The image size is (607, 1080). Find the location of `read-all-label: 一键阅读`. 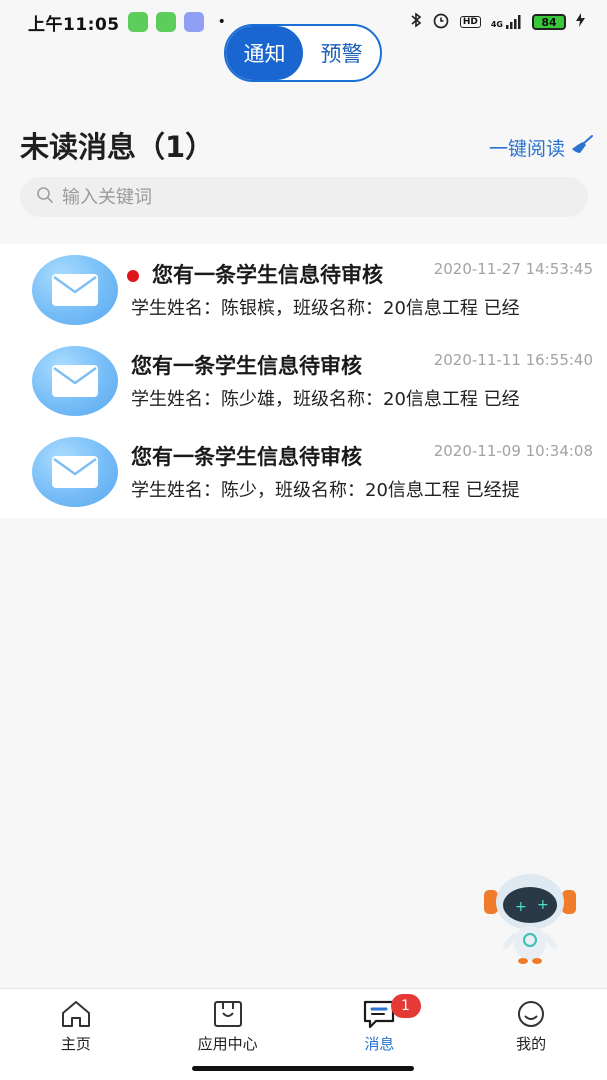

read-all-label: 一键阅读 is located at coordinates (526, 149).